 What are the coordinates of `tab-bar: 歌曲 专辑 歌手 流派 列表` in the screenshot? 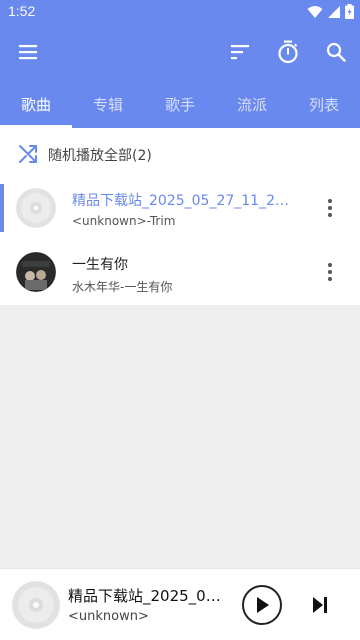 It's located at (180, 104).